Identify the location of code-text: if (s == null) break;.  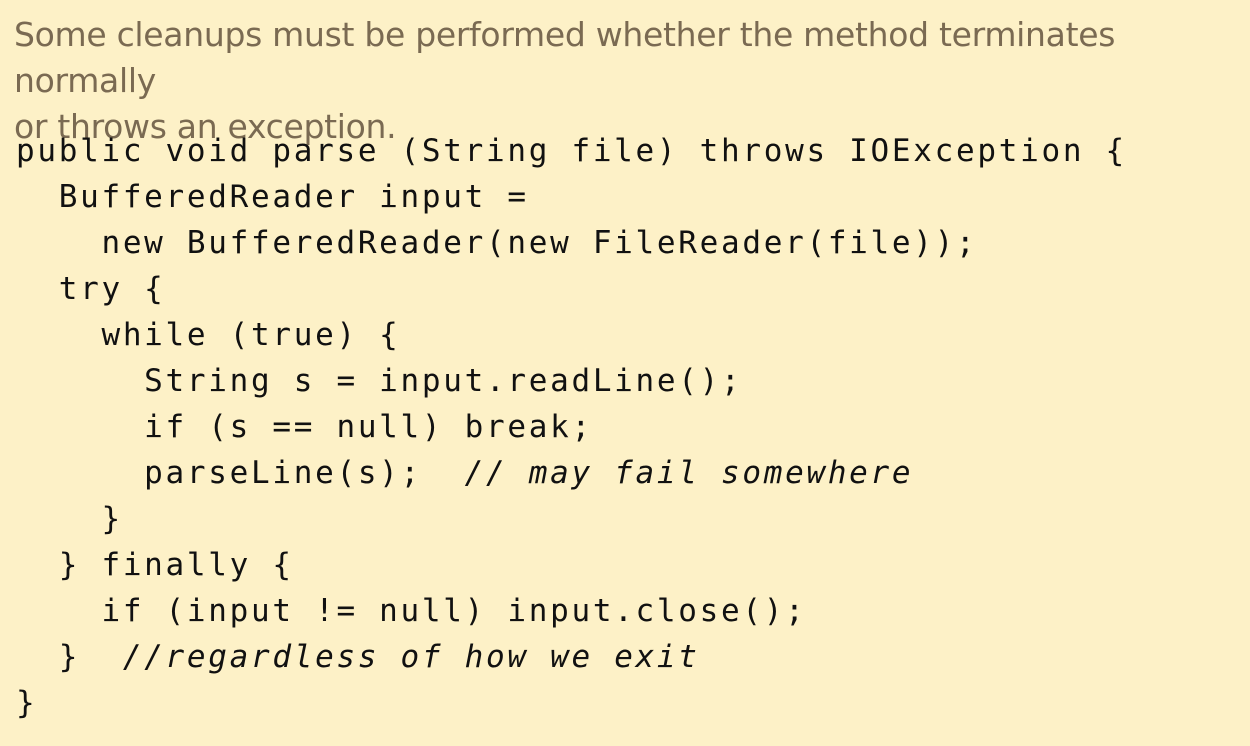
(304, 427).